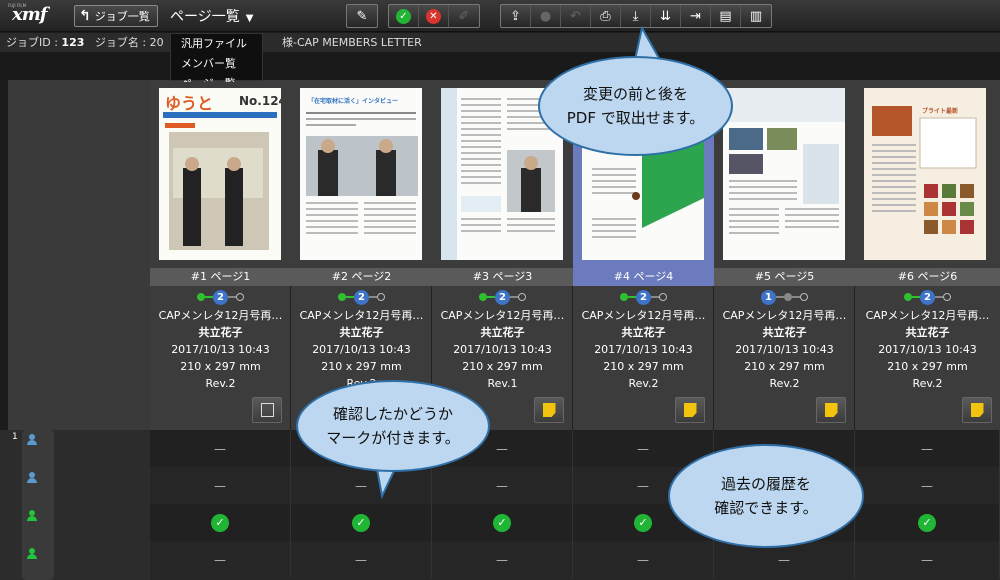  What do you see at coordinates (404, 16) in the screenshot?
I see `approve-button: ✓` at bounding box center [404, 16].